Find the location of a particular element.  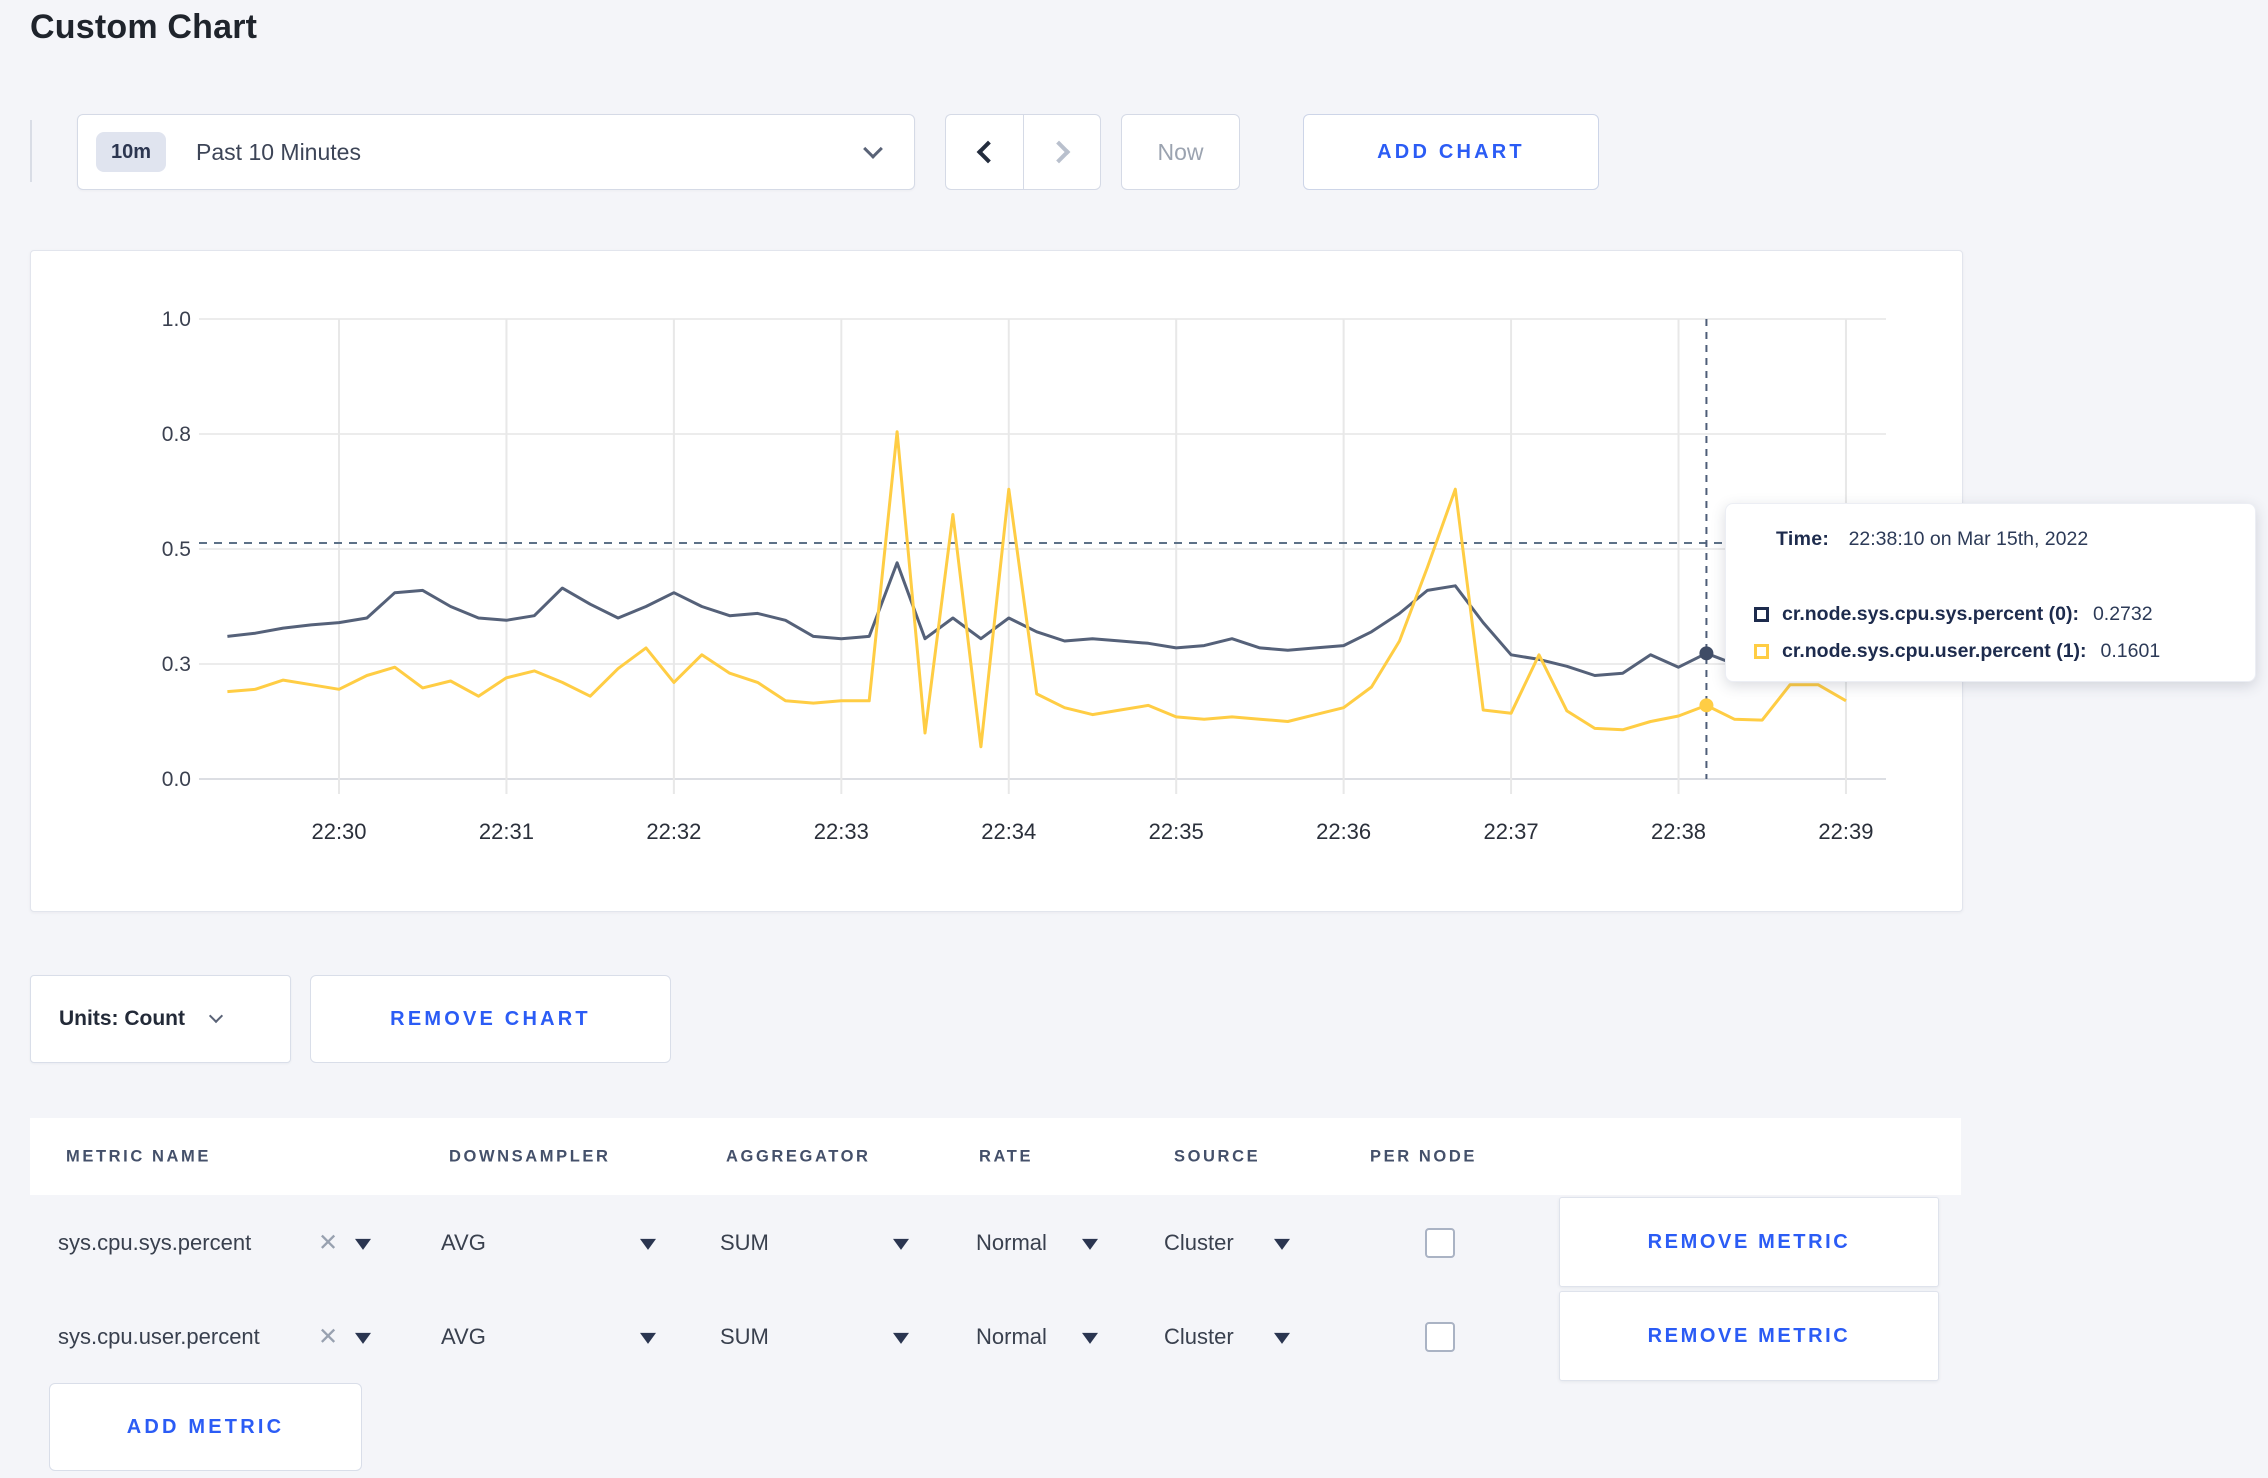

now-button: Now is located at coordinates (1180, 152).